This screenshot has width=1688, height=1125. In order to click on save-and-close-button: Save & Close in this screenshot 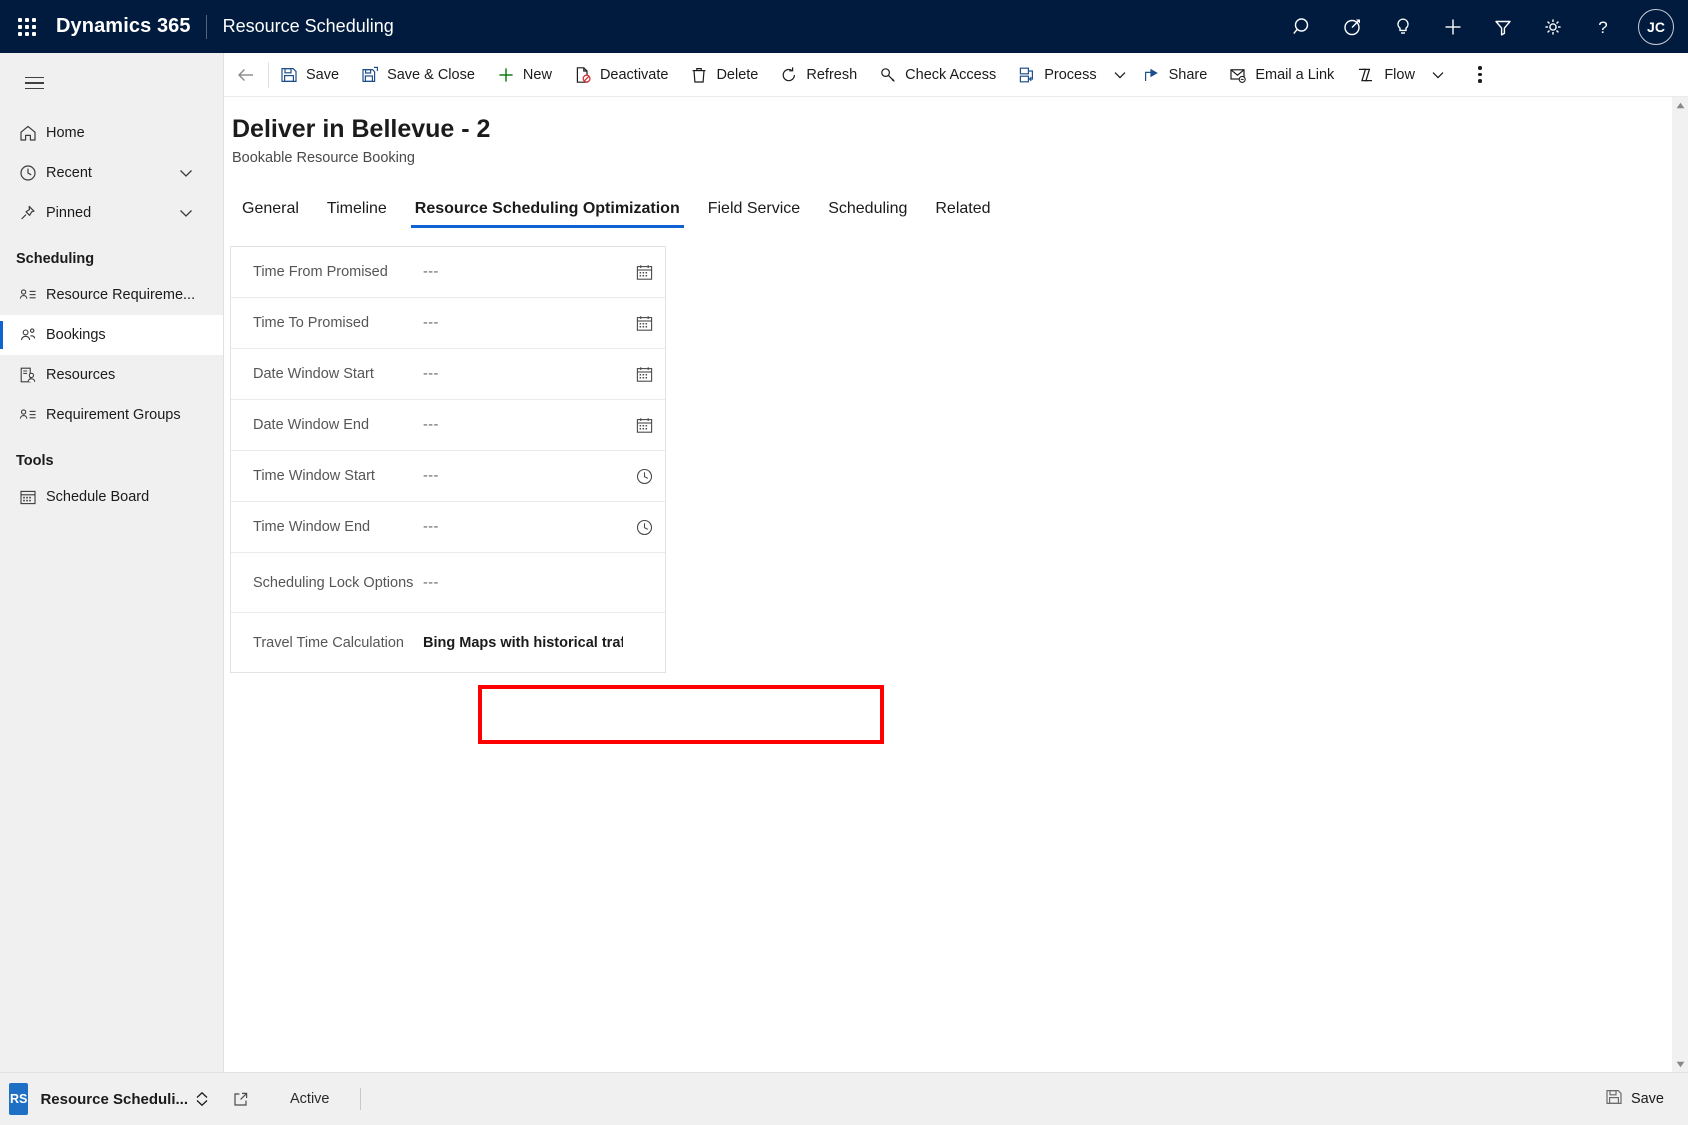, I will do `click(418, 75)`.